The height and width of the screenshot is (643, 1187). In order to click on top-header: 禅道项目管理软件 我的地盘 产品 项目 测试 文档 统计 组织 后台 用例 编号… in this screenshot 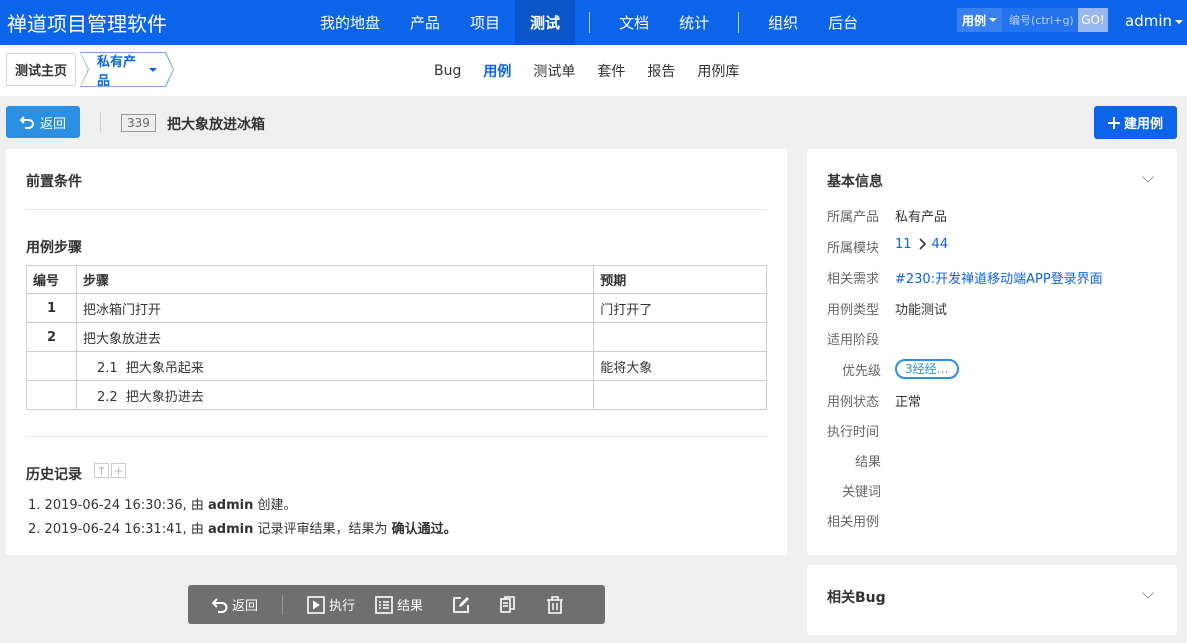, I will do `click(593, 22)`.